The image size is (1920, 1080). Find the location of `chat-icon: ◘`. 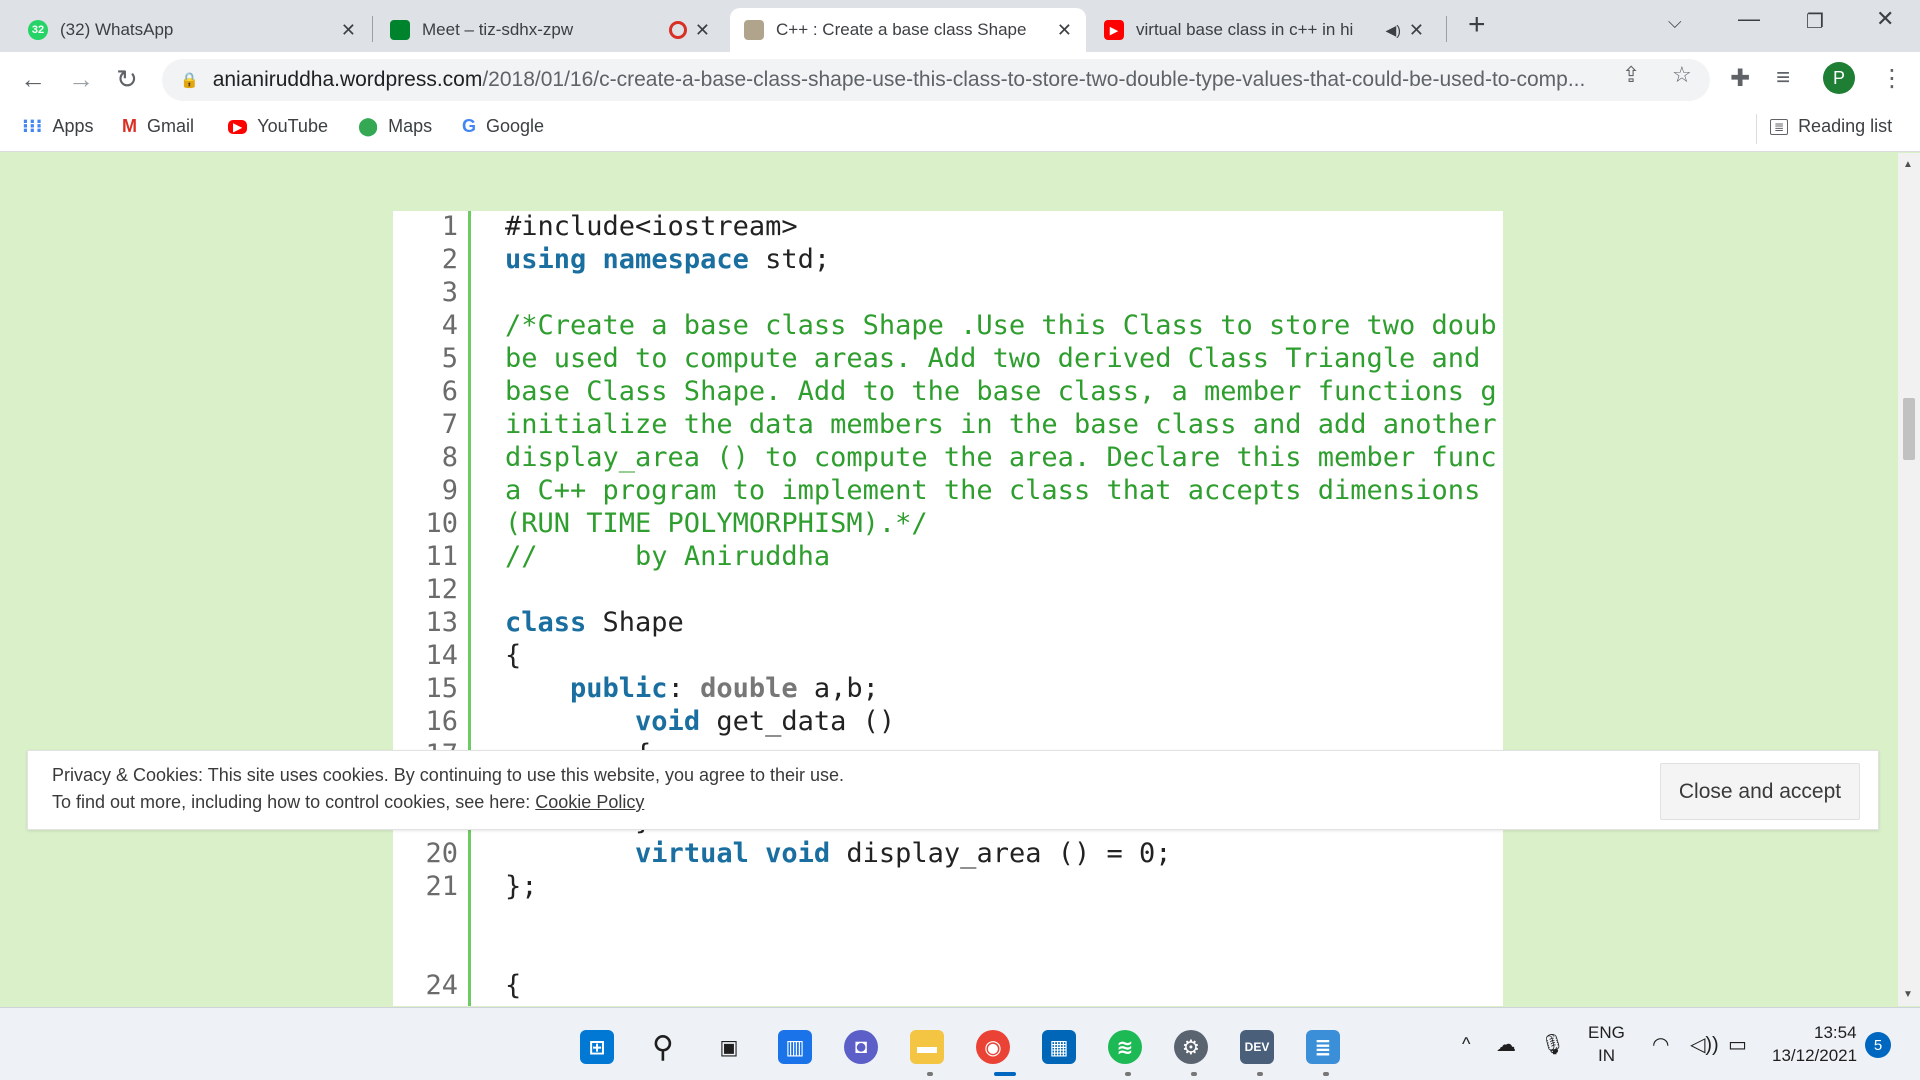

chat-icon: ◘ is located at coordinates (861, 1047).